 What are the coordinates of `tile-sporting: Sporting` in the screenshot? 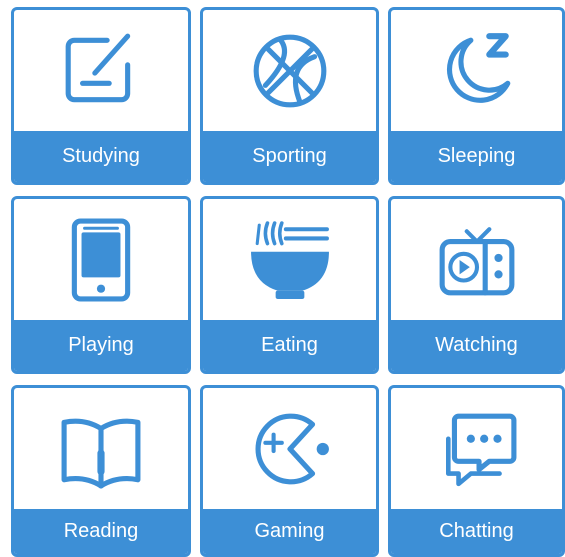 It's located at (289, 96).